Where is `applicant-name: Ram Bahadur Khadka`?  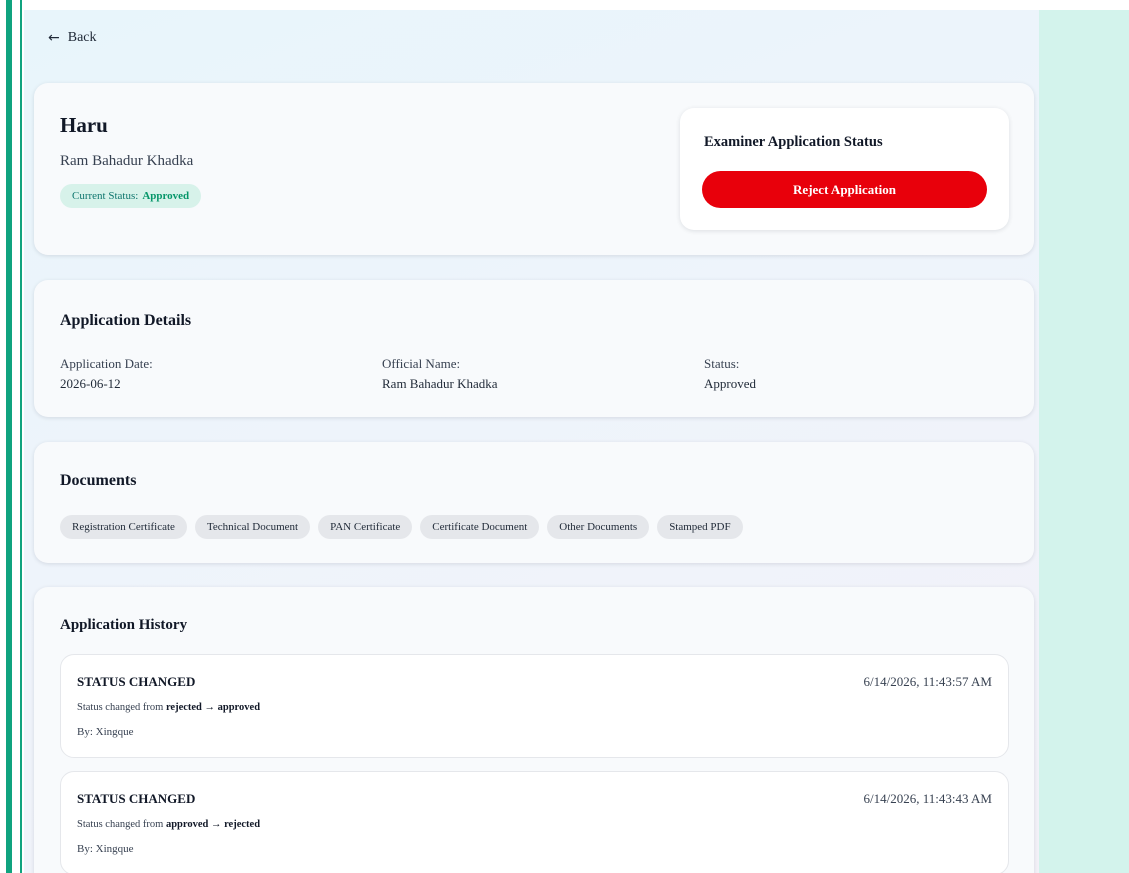
applicant-name: Ram Bahadur Khadka is located at coordinates (127, 161).